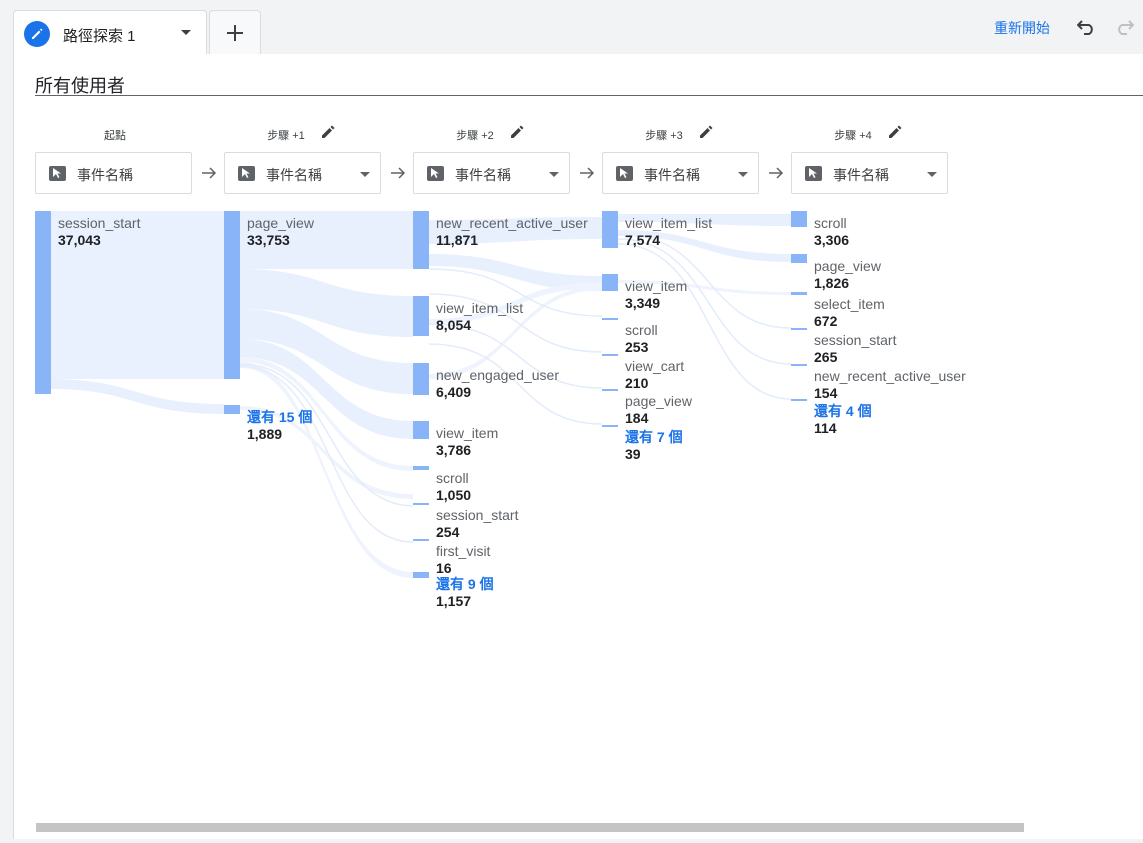  I want to click on more-nodes-link: 還有 7 個, so click(654, 437).